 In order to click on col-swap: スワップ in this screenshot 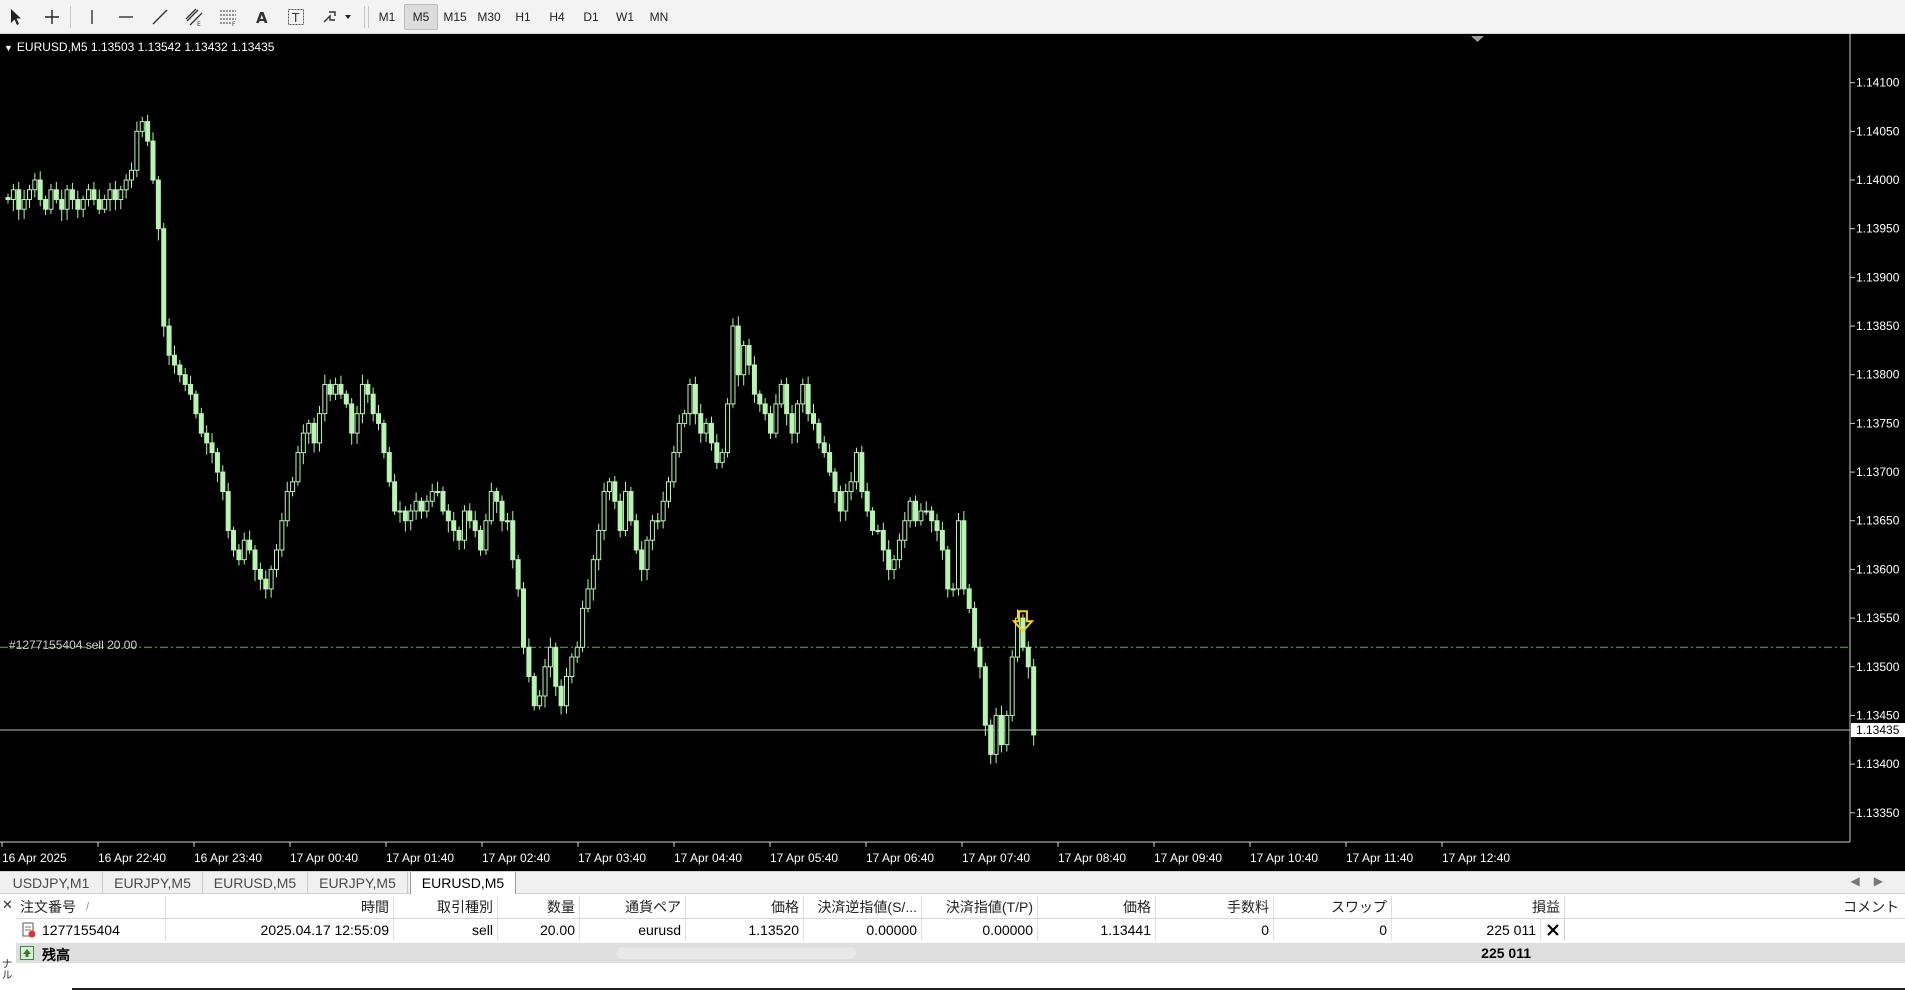, I will do `click(1333, 907)`.